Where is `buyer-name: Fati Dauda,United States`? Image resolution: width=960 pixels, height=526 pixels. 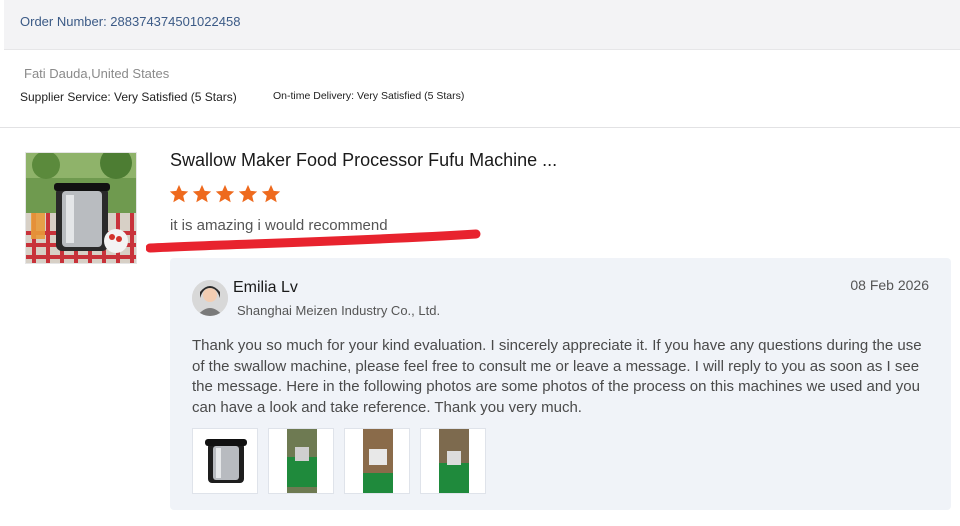
buyer-name: Fati Dauda,United States is located at coordinates (97, 73).